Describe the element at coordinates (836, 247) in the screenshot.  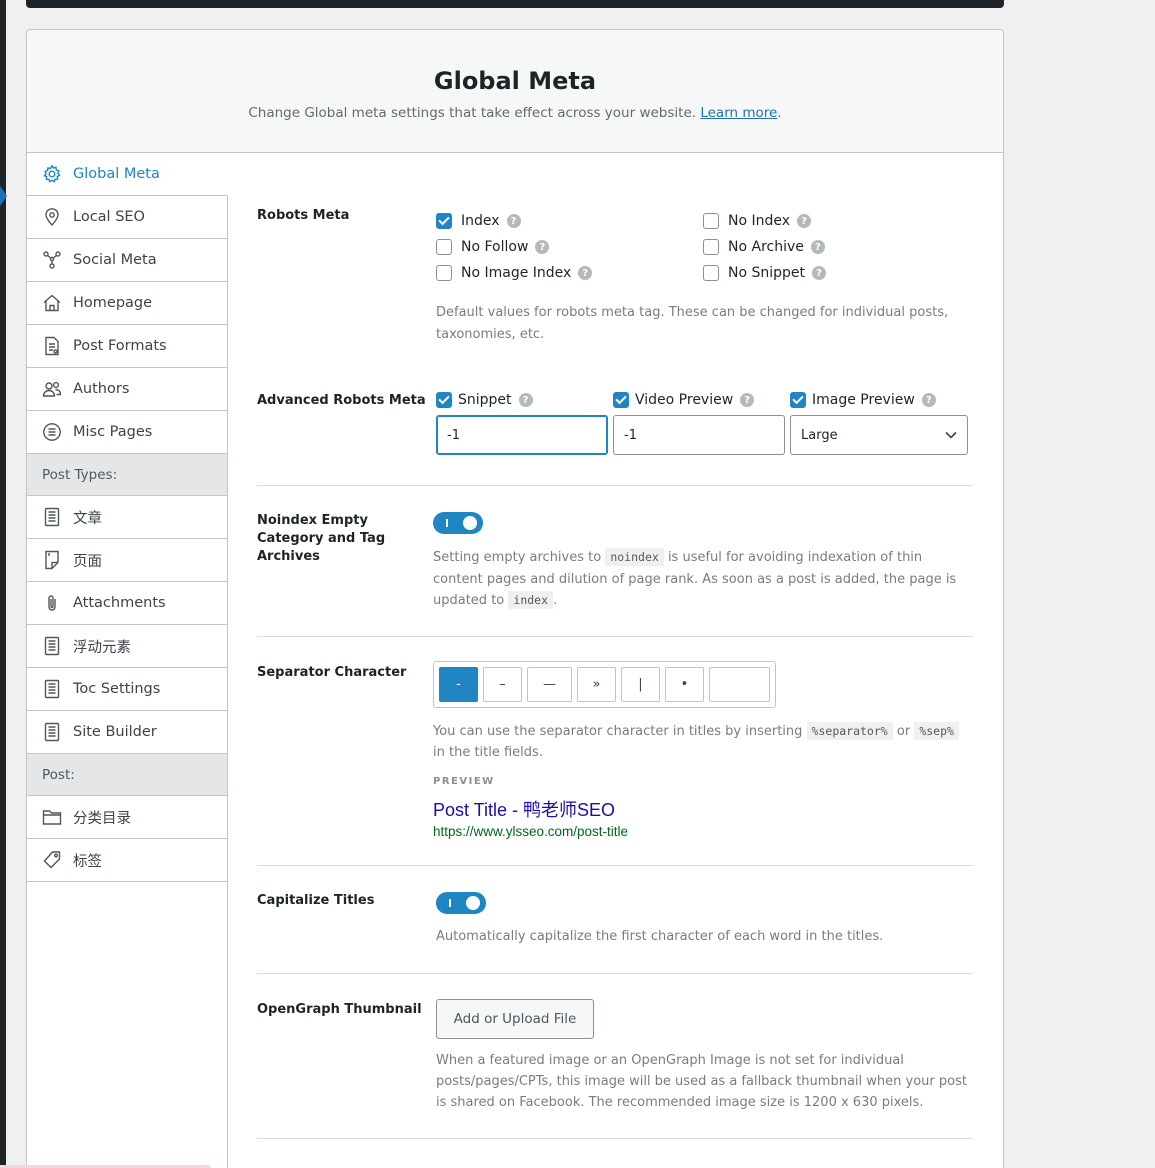
I see `robots-noarchive-option: No Archive?` at that location.